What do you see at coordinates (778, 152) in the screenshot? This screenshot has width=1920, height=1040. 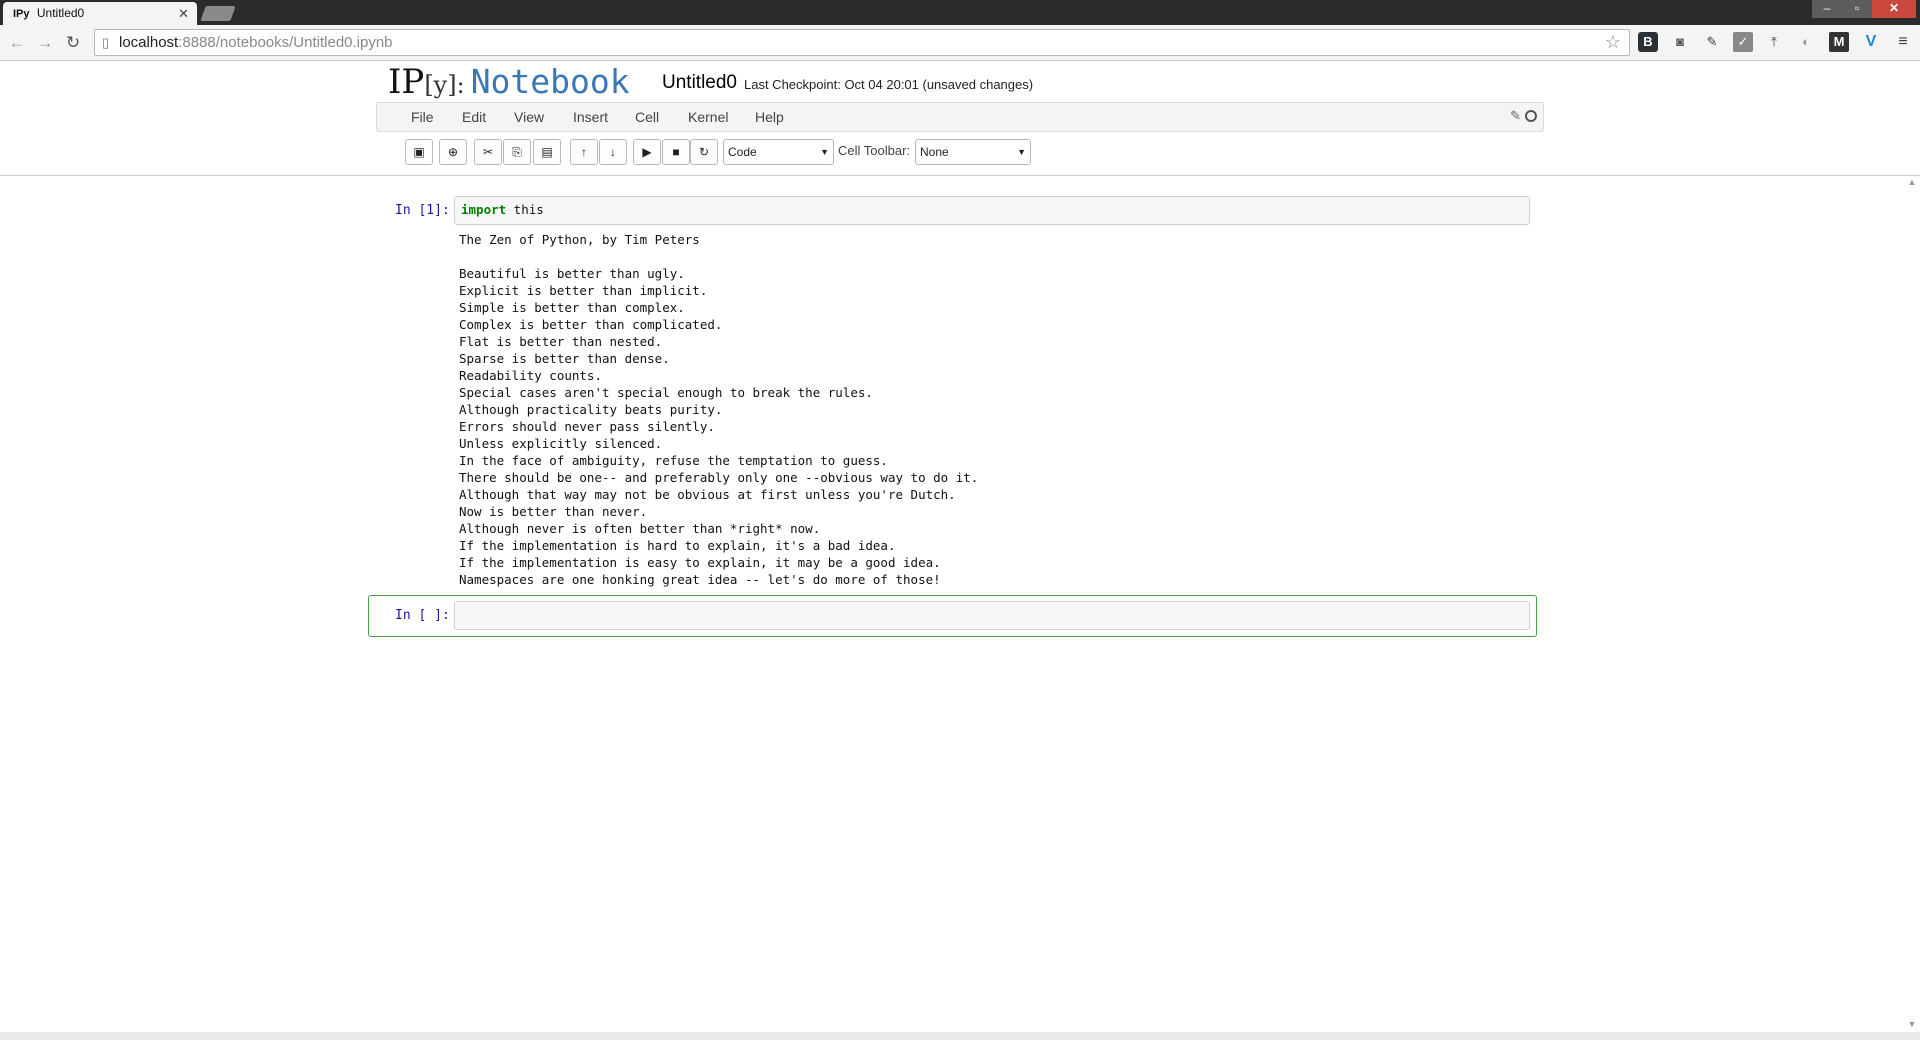 I see `cell-type-select: Code ▼` at bounding box center [778, 152].